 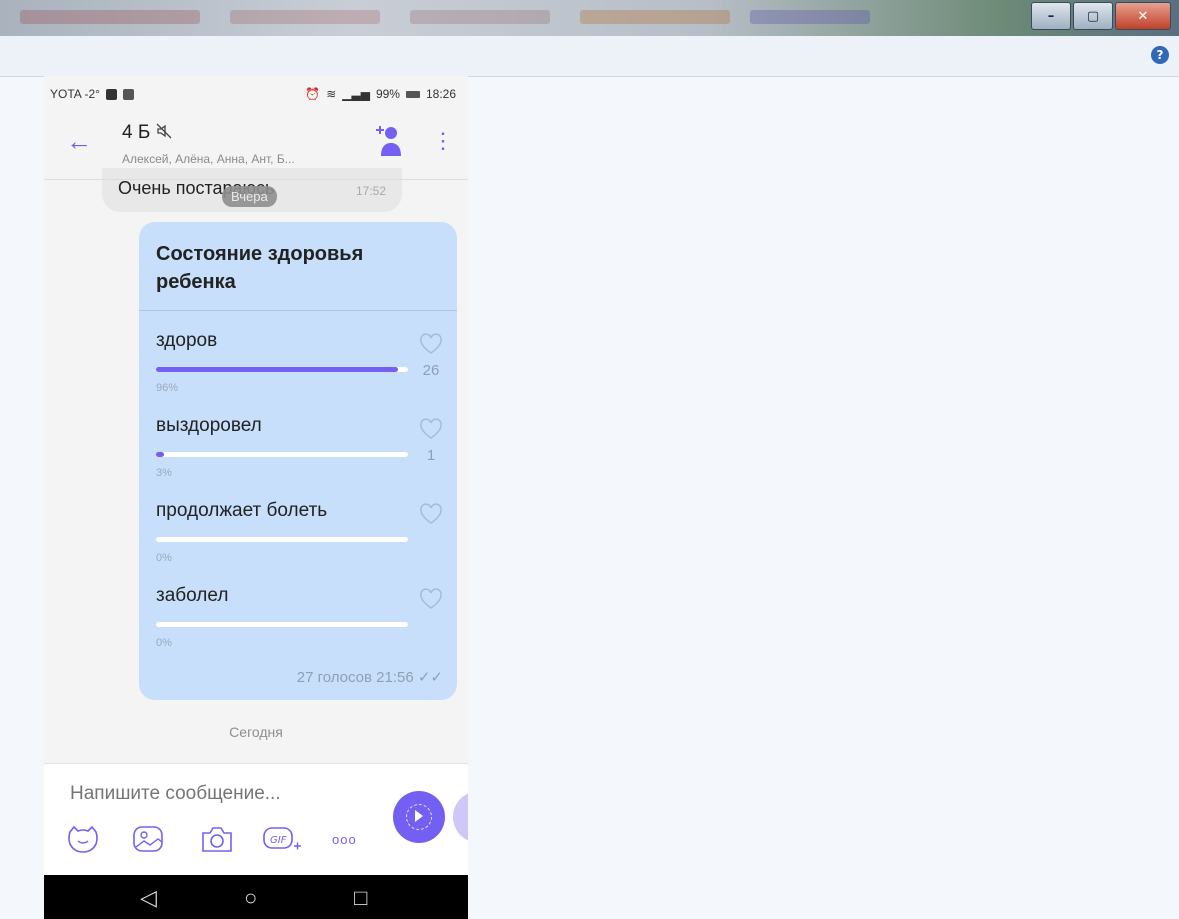 I want to click on close-button: ✕, so click(x=1143, y=16).